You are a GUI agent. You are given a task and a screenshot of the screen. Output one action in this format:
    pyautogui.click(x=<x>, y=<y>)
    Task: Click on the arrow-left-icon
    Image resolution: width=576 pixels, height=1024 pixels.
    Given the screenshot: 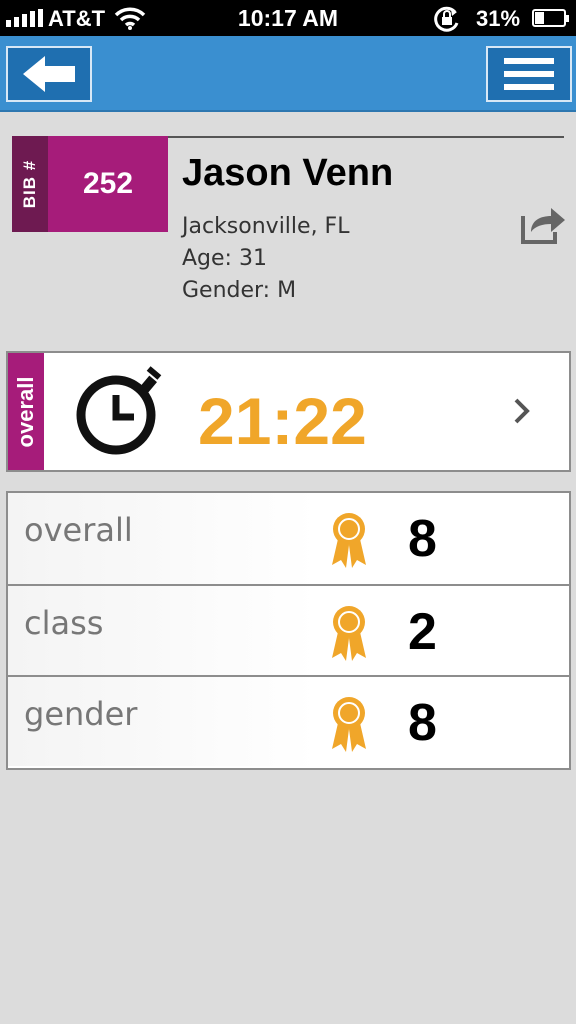 What is the action you would take?
    pyautogui.click(x=49, y=74)
    